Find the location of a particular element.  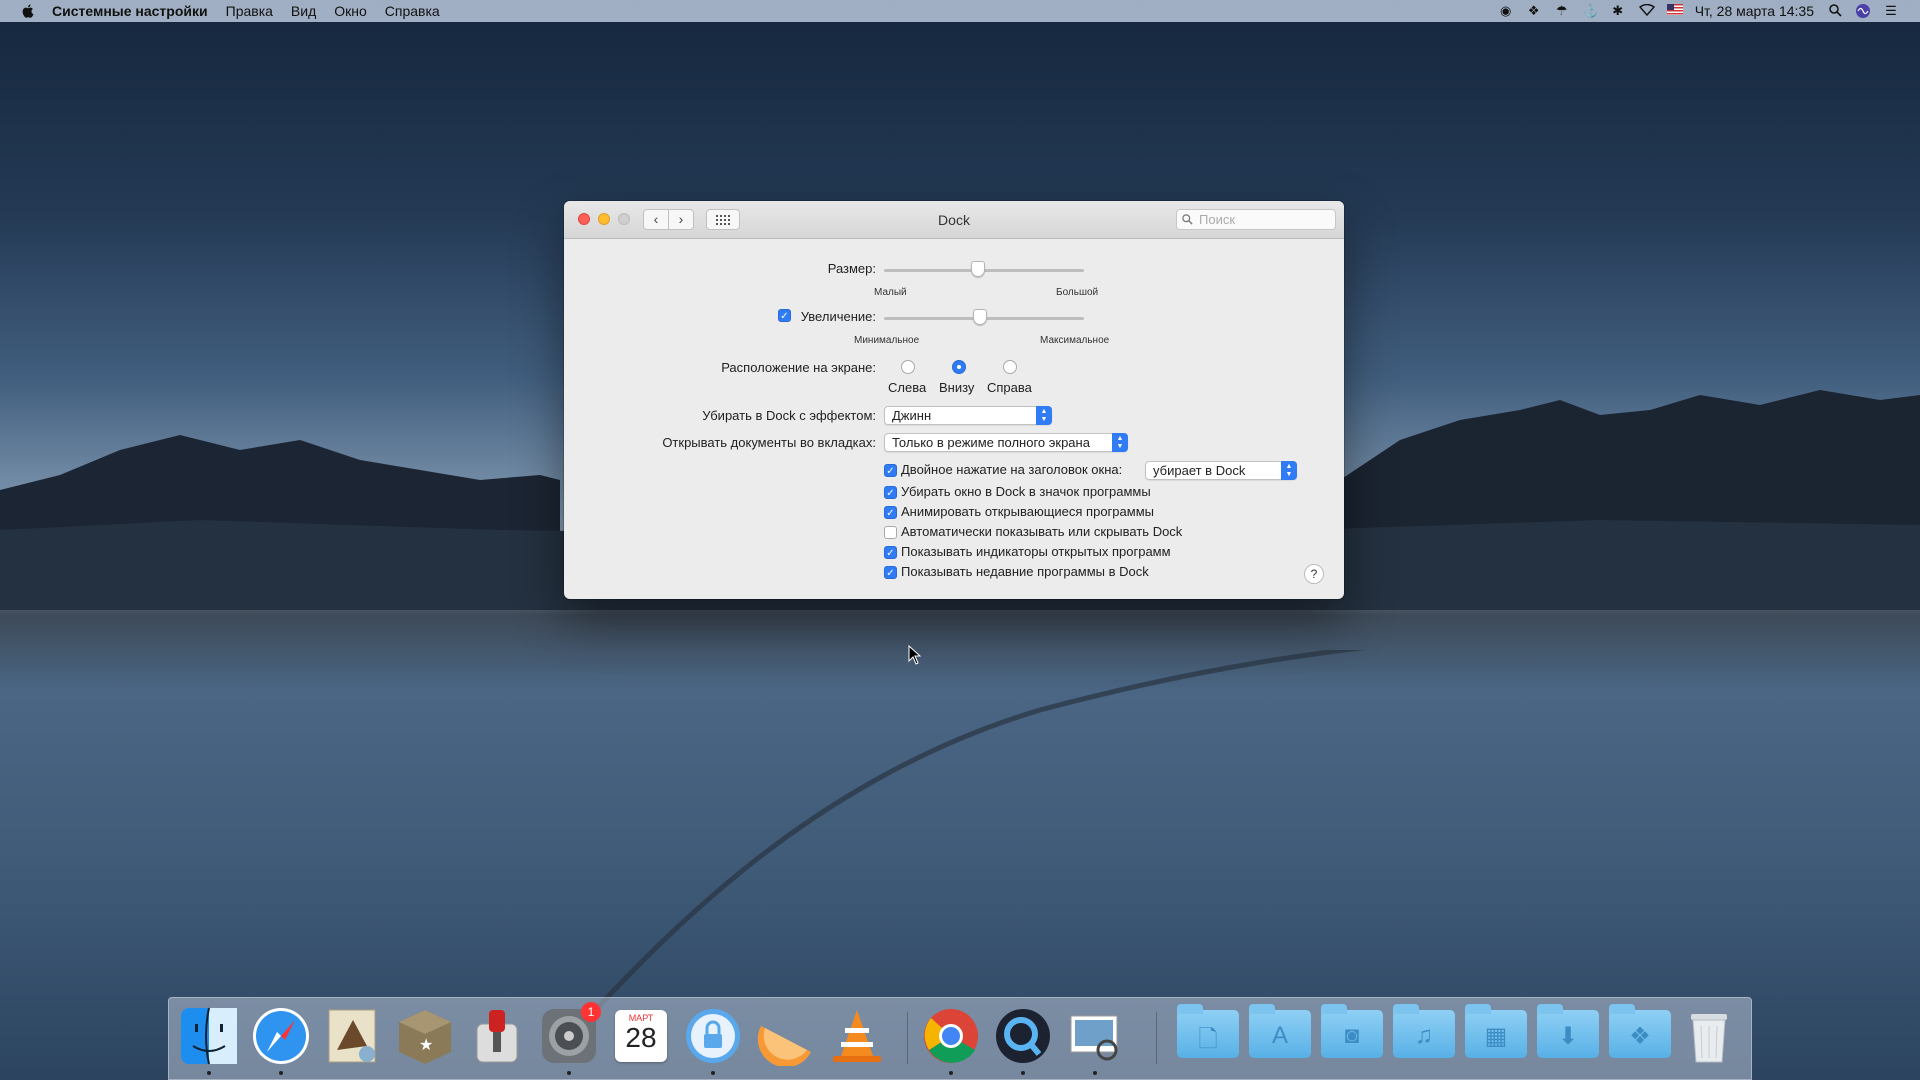

preview-icon is located at coordinates (1094, 1038).